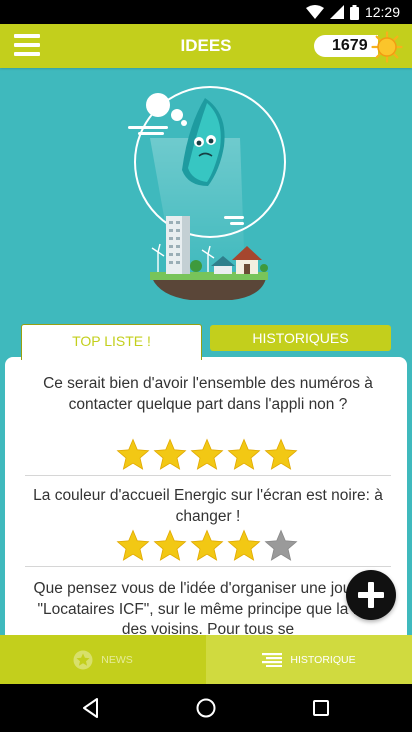  I want to click on home-icon, so click(206, 708).